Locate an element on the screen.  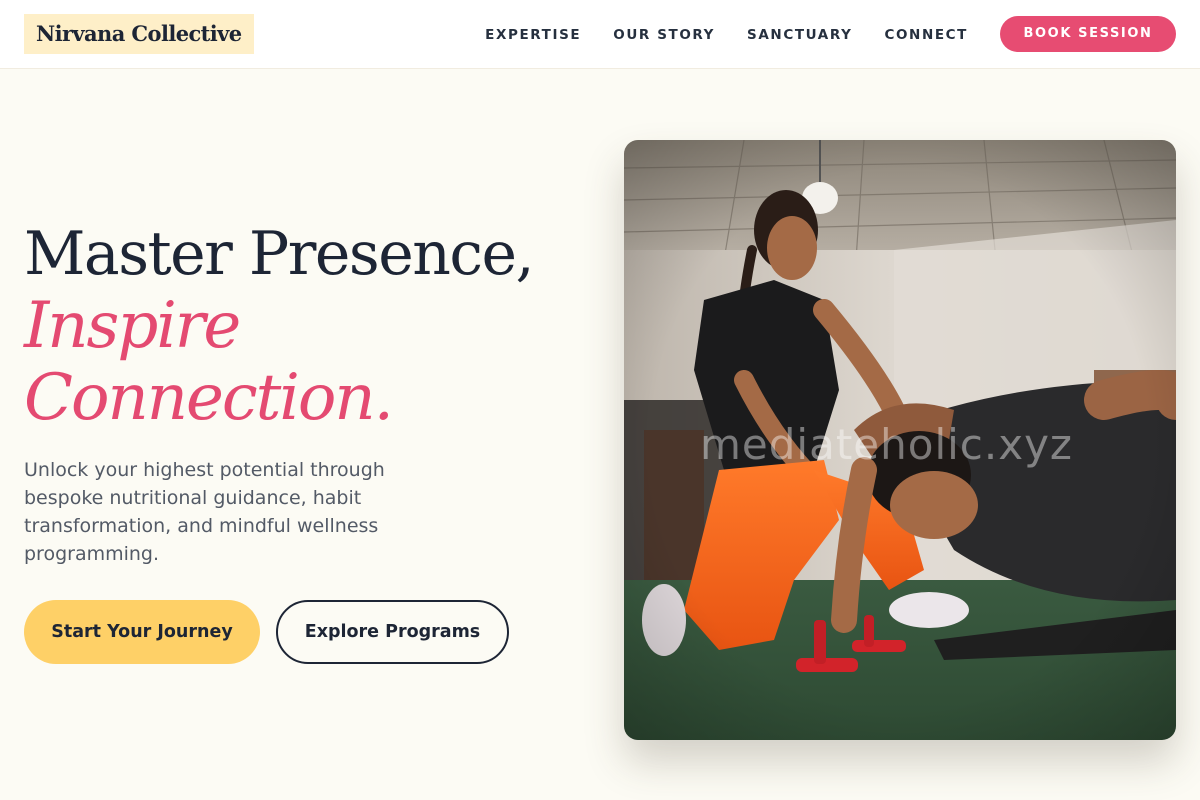
start-journey-button: Start Your Journey is located at coordinates (142, 632).